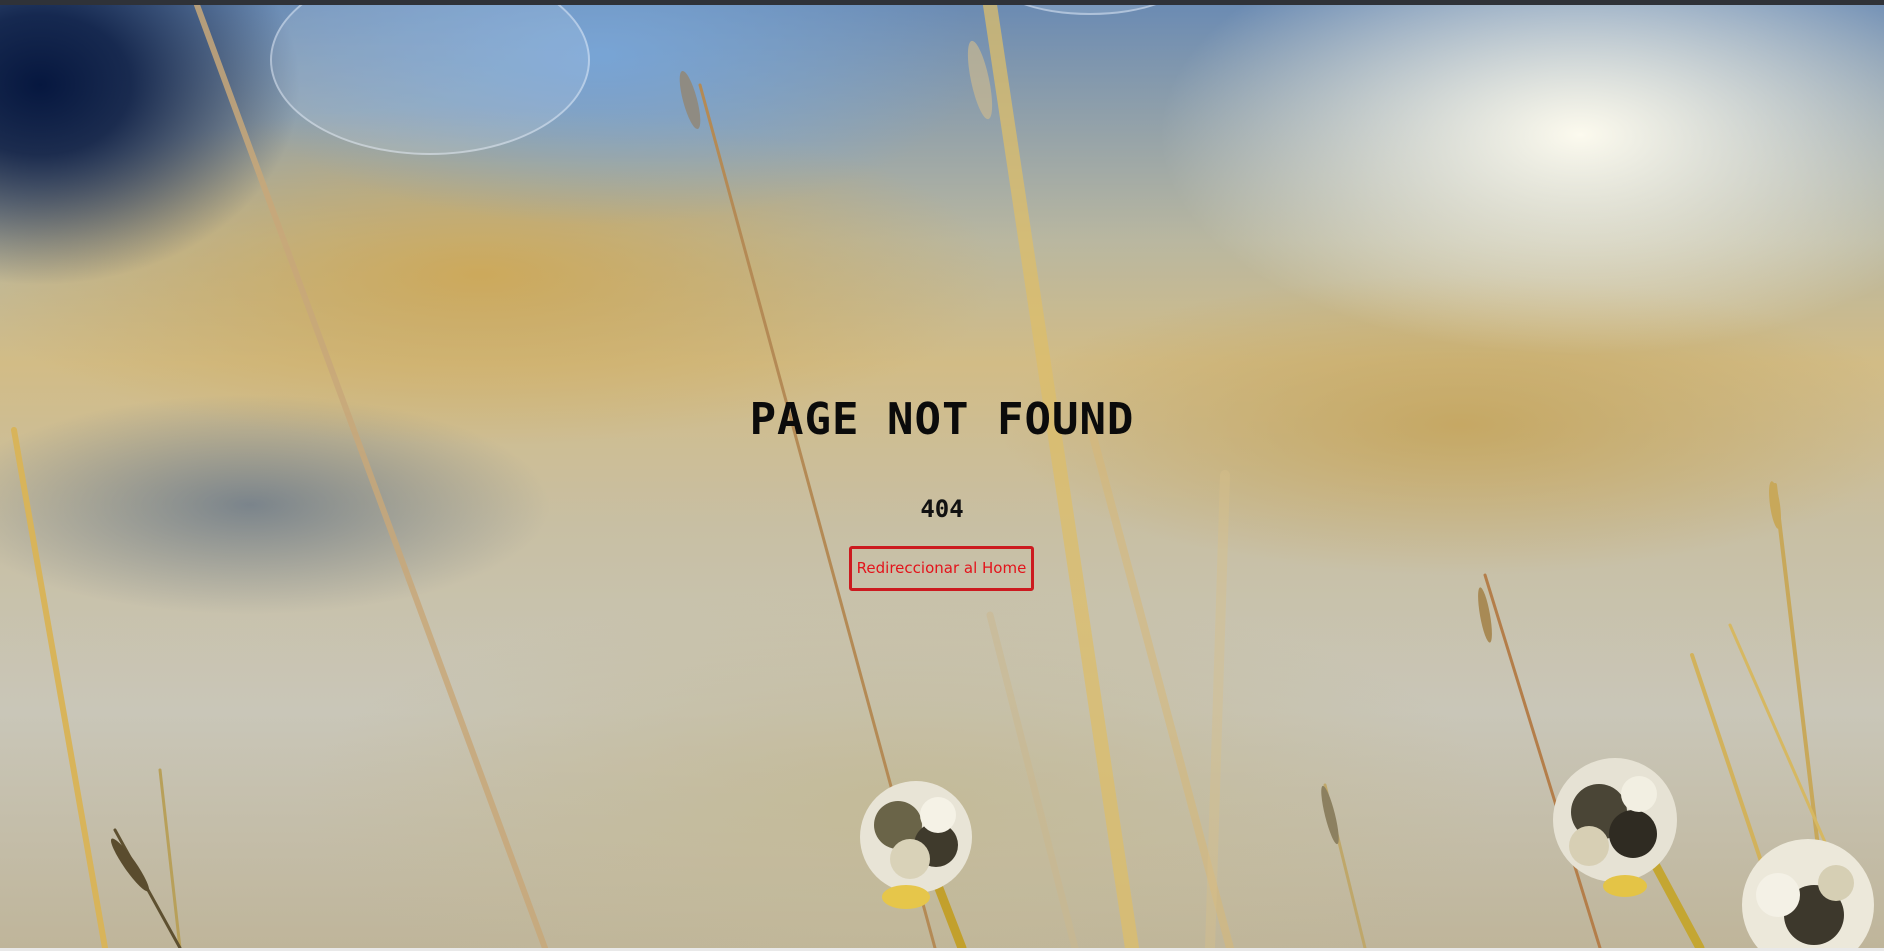 The width and height of the screenshot is (1884, 951). What do you see at coordinates (942, 509) in the screenshot?
I see `error-code: 404` at bounding box center [942, 509].